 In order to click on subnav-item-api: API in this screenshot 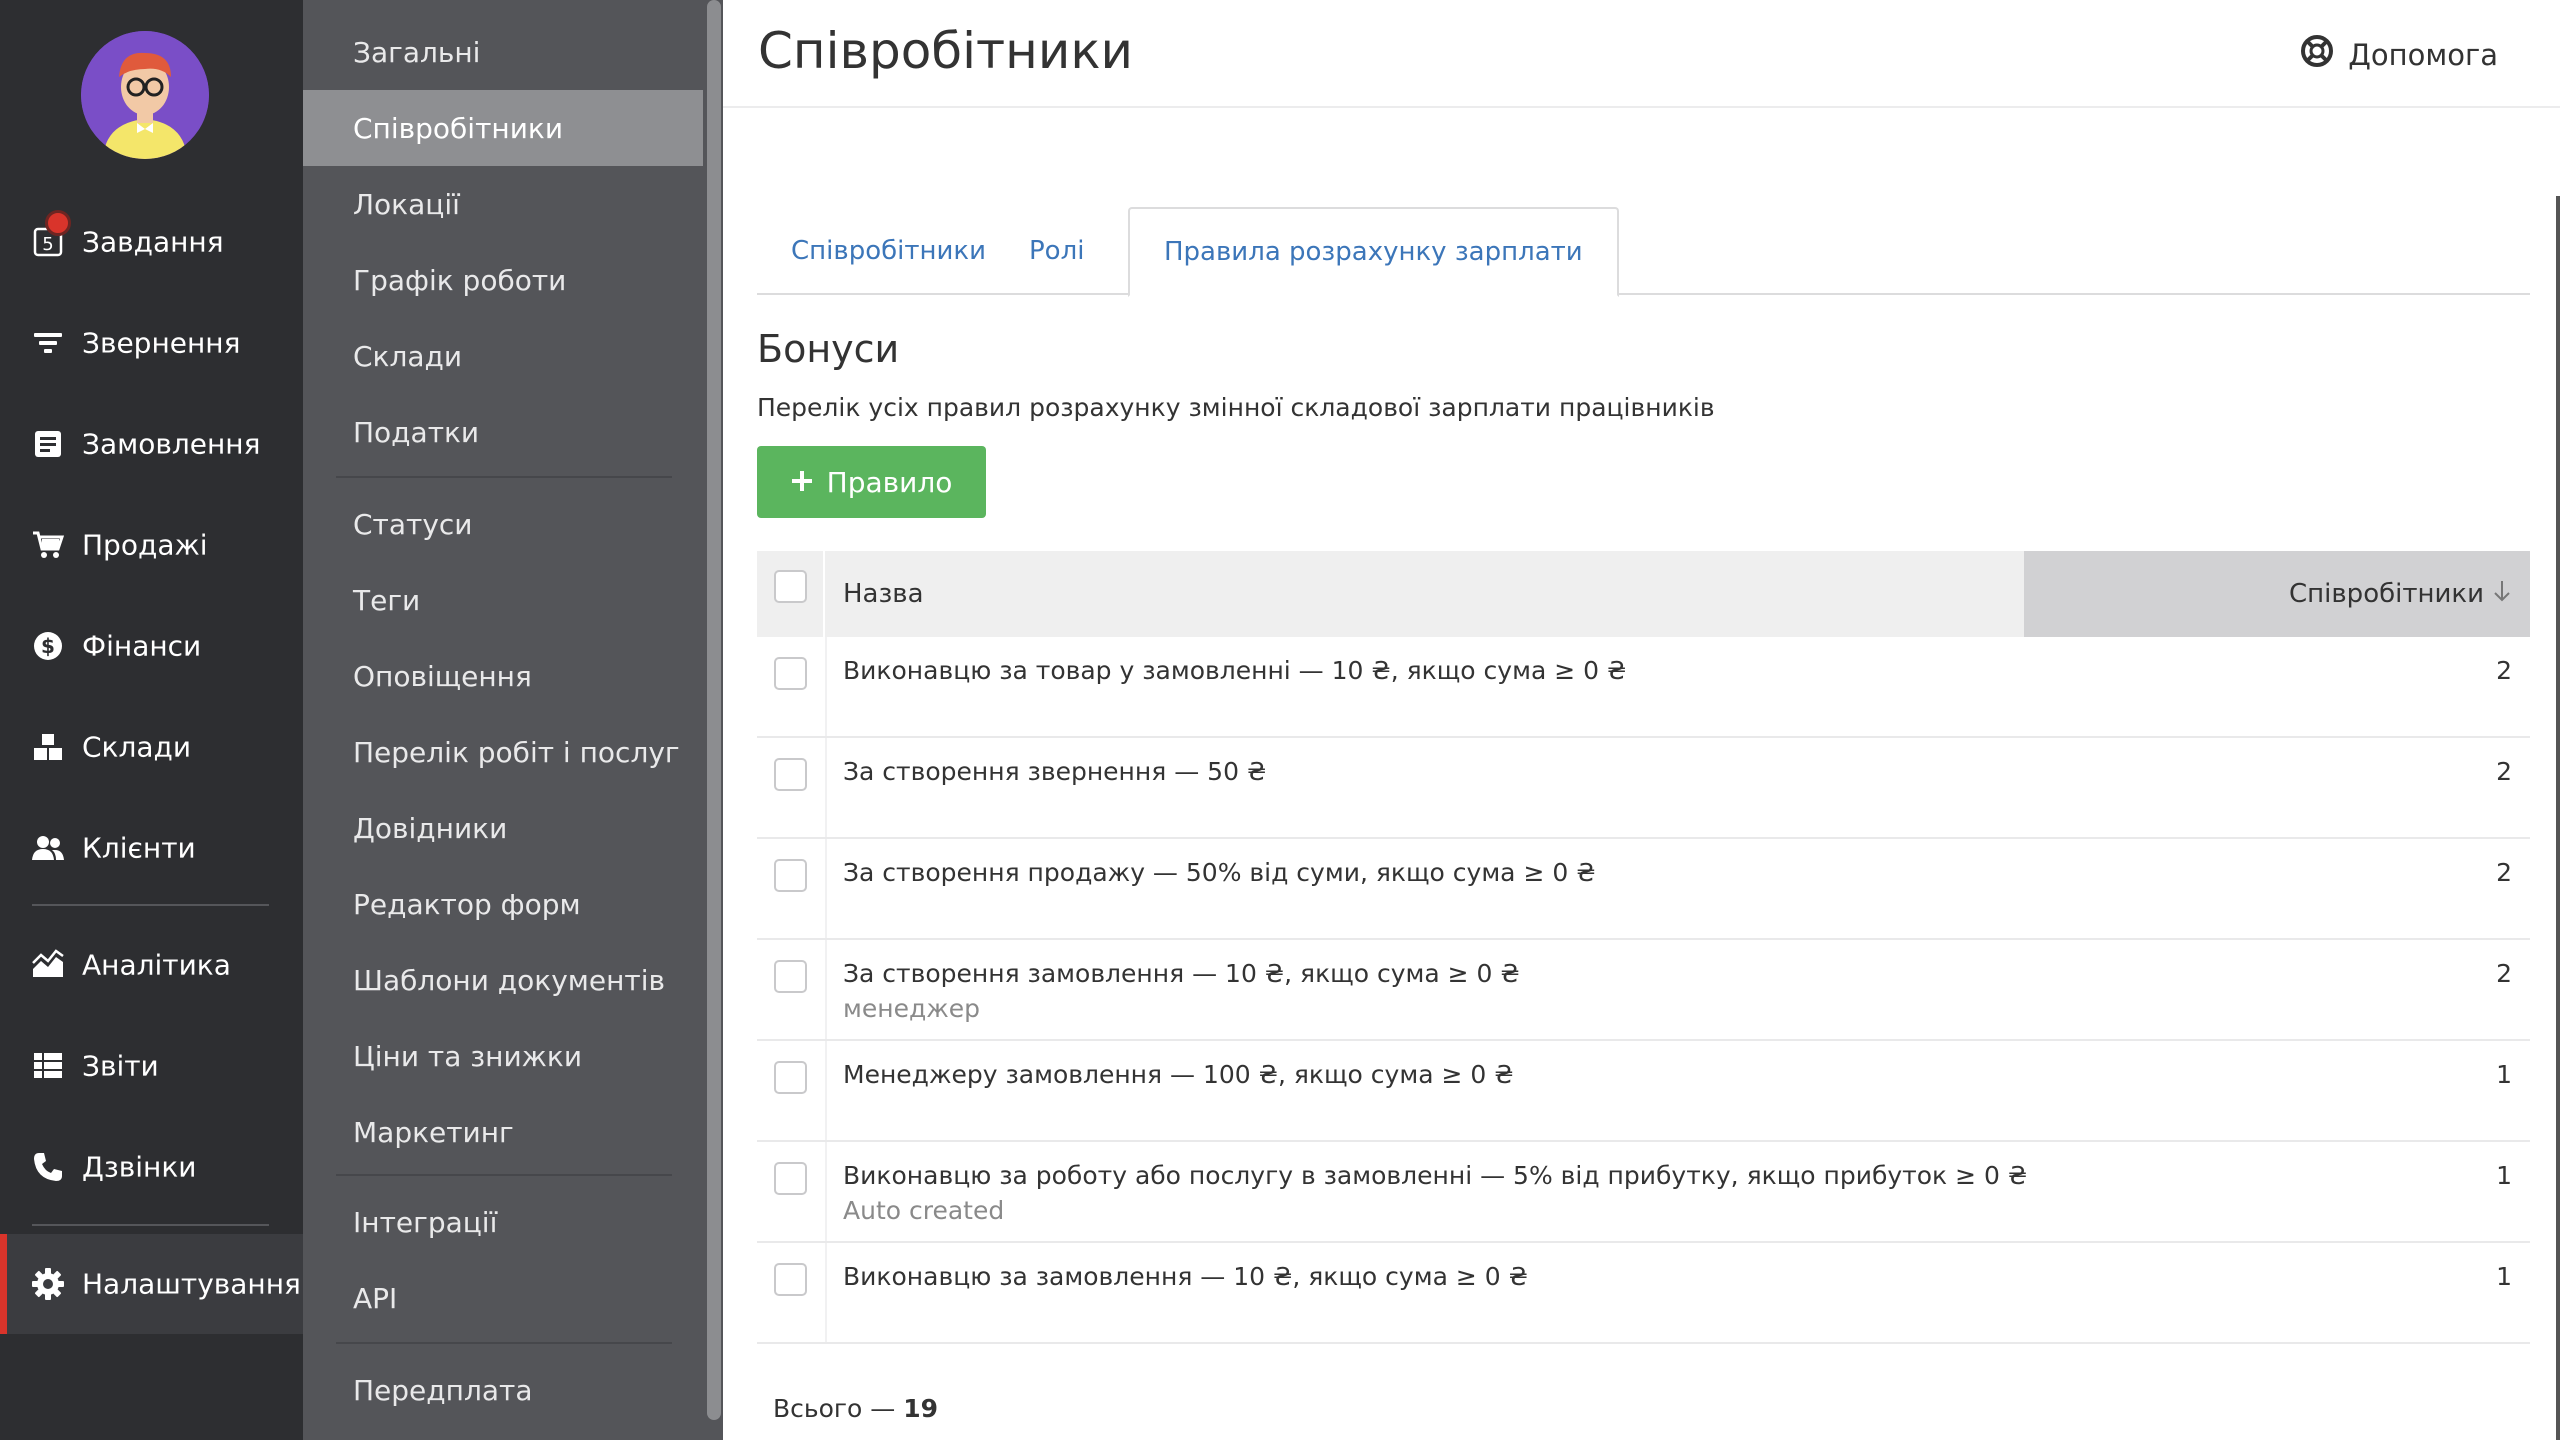, I will do `click(503, 1298)`.